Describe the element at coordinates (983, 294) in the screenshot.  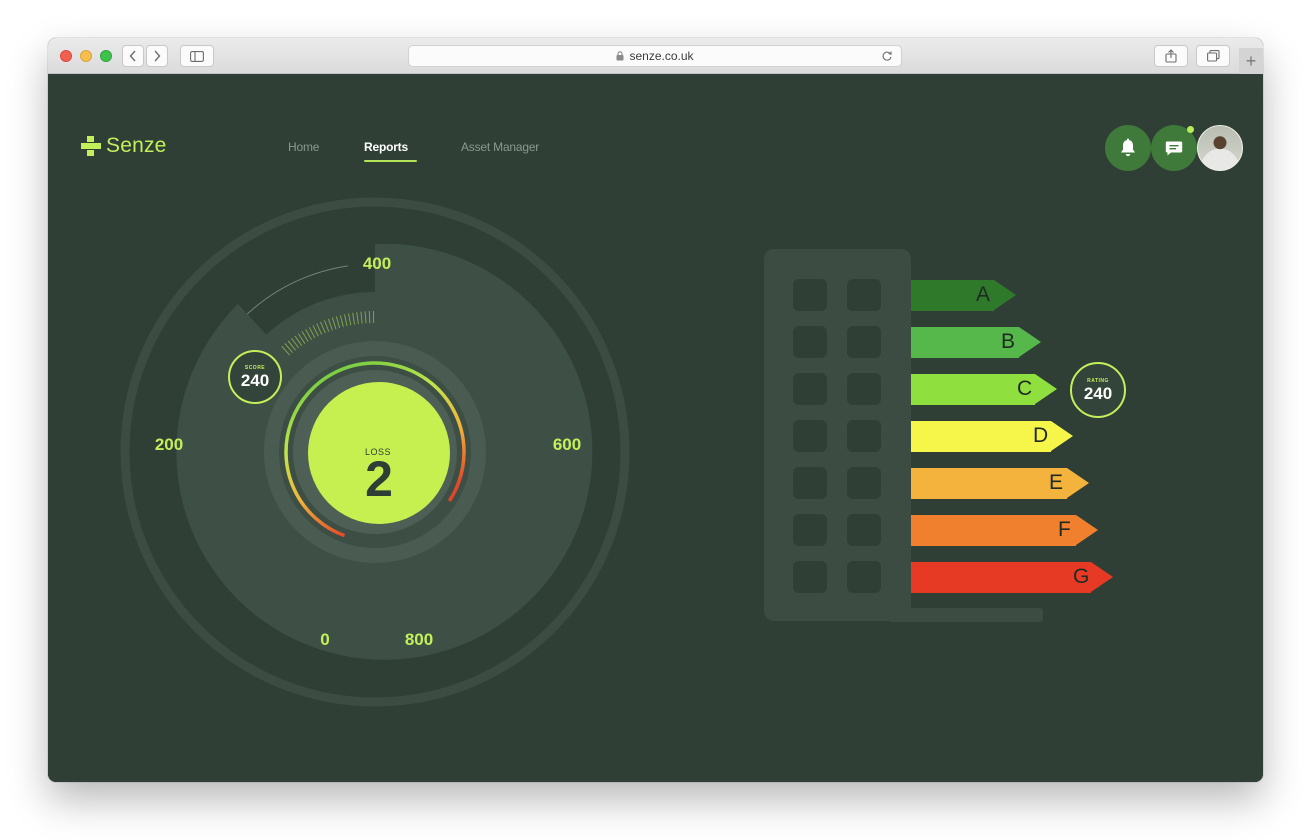
I see `energy-band-letter: A` at that location.